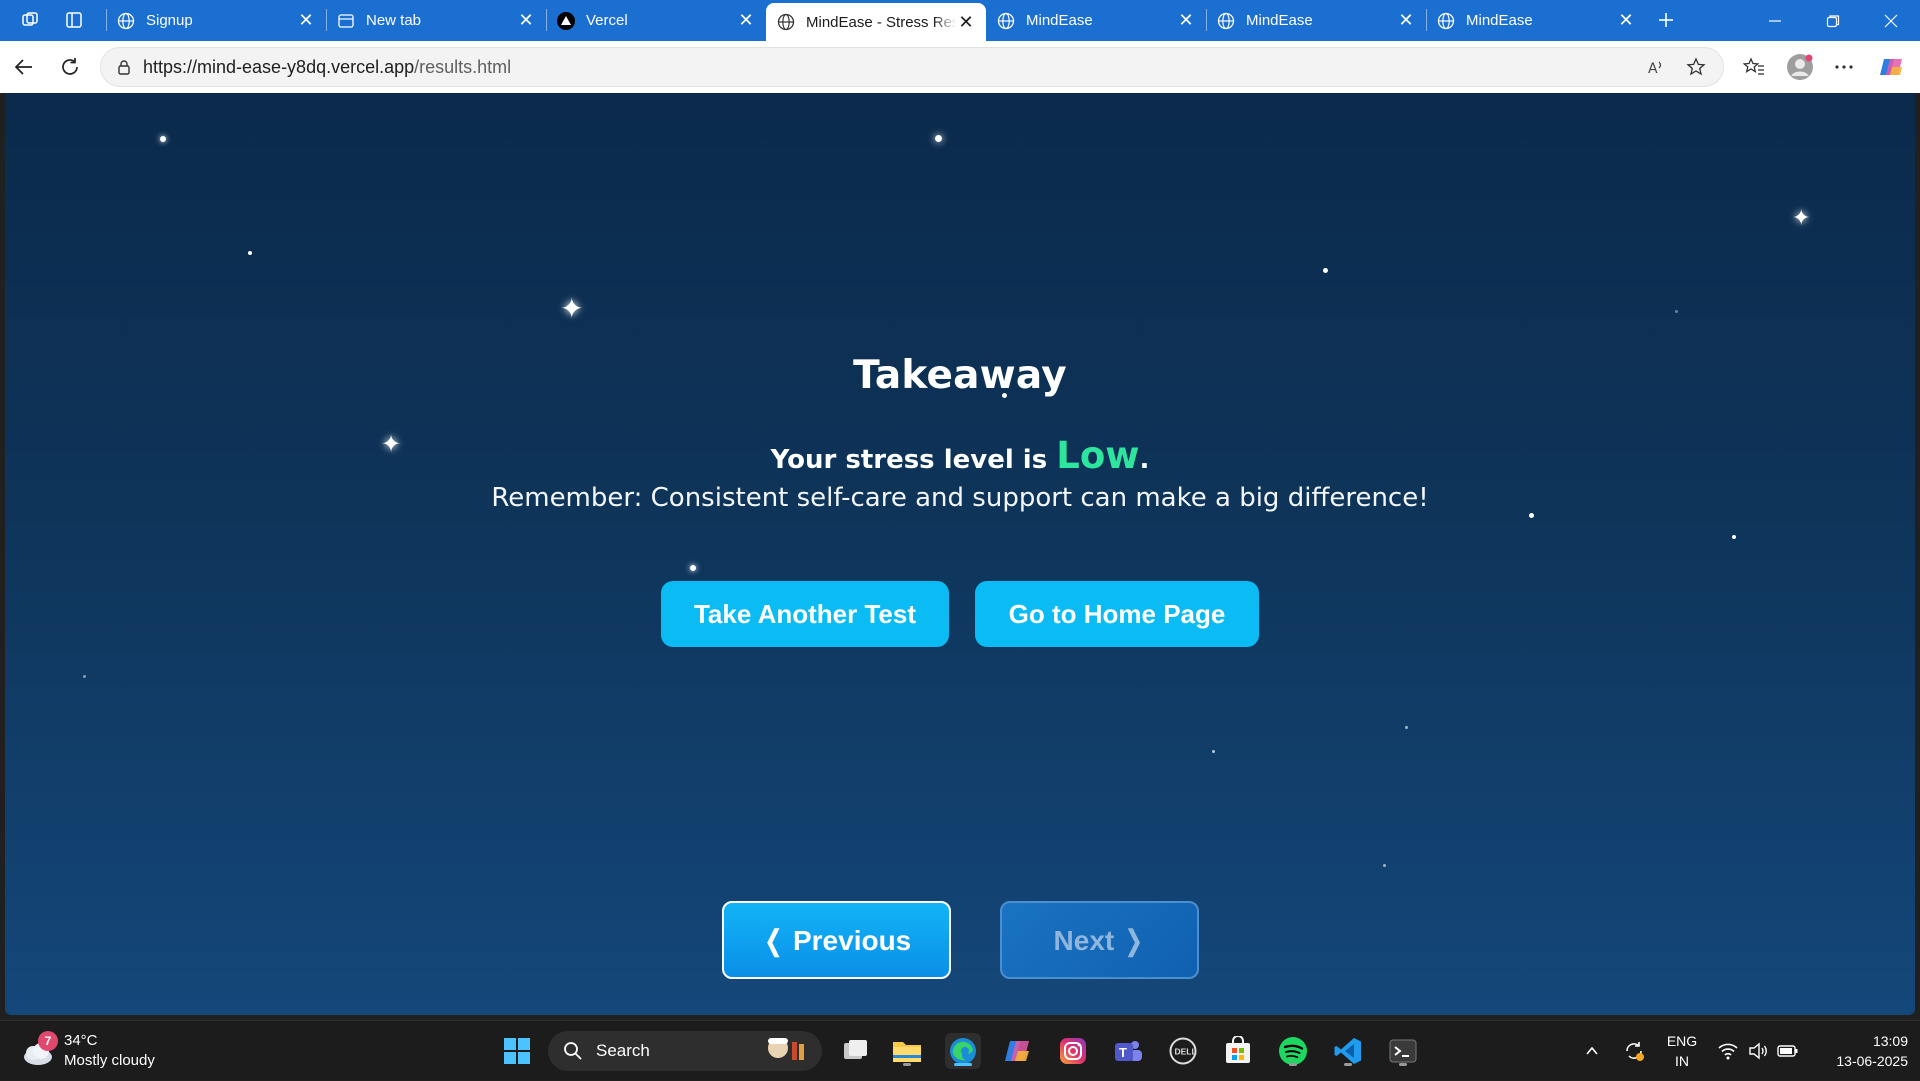 Image resolution: width=1920 pixels, height=1081 pixels. I want to click on profile-avatar, so click(1800, 67).